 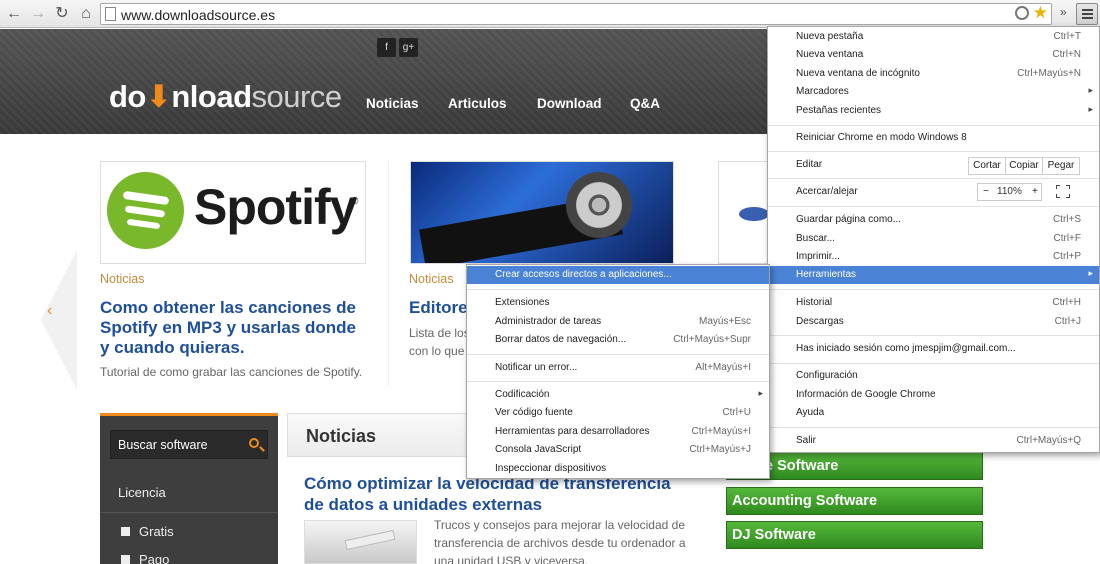 What do you see at coordinates (986, 191) in the screenshot?
I see `zoom-out-button: −` at bounding box center [986, 191].